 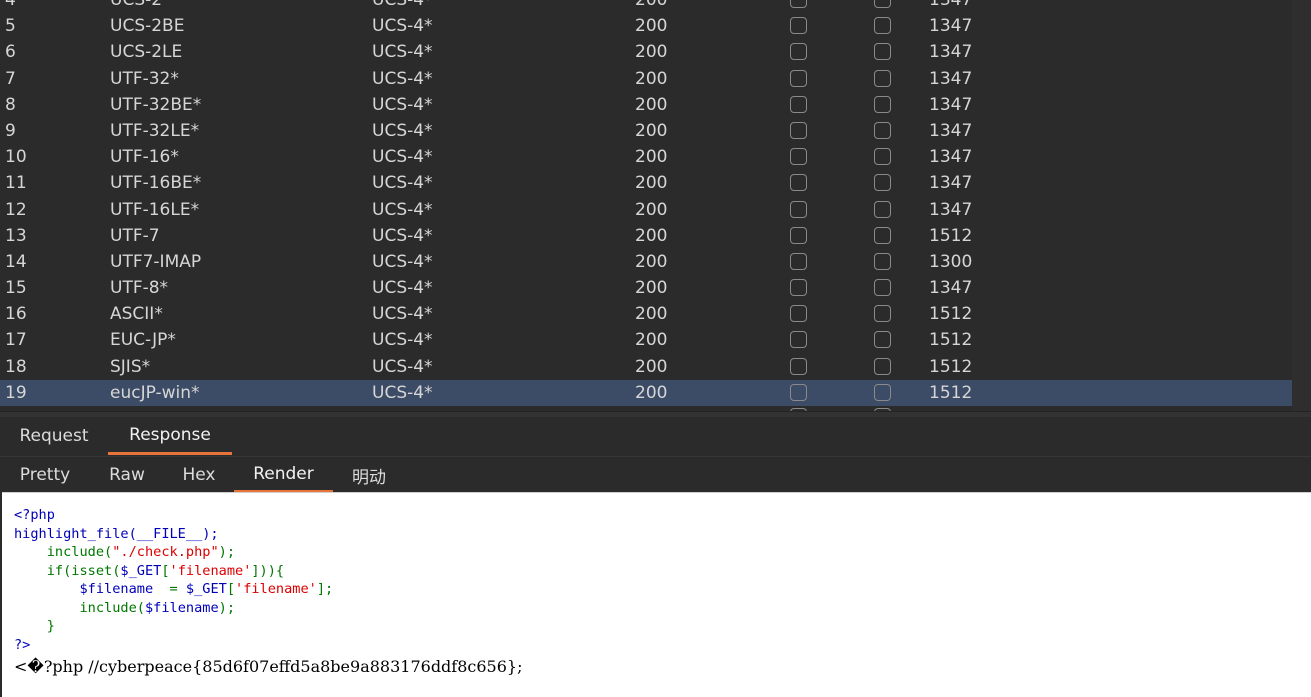 I want to click on table-row: 13 UTF-7 UCS-4* 200 1512, so click(x=646, y=235).